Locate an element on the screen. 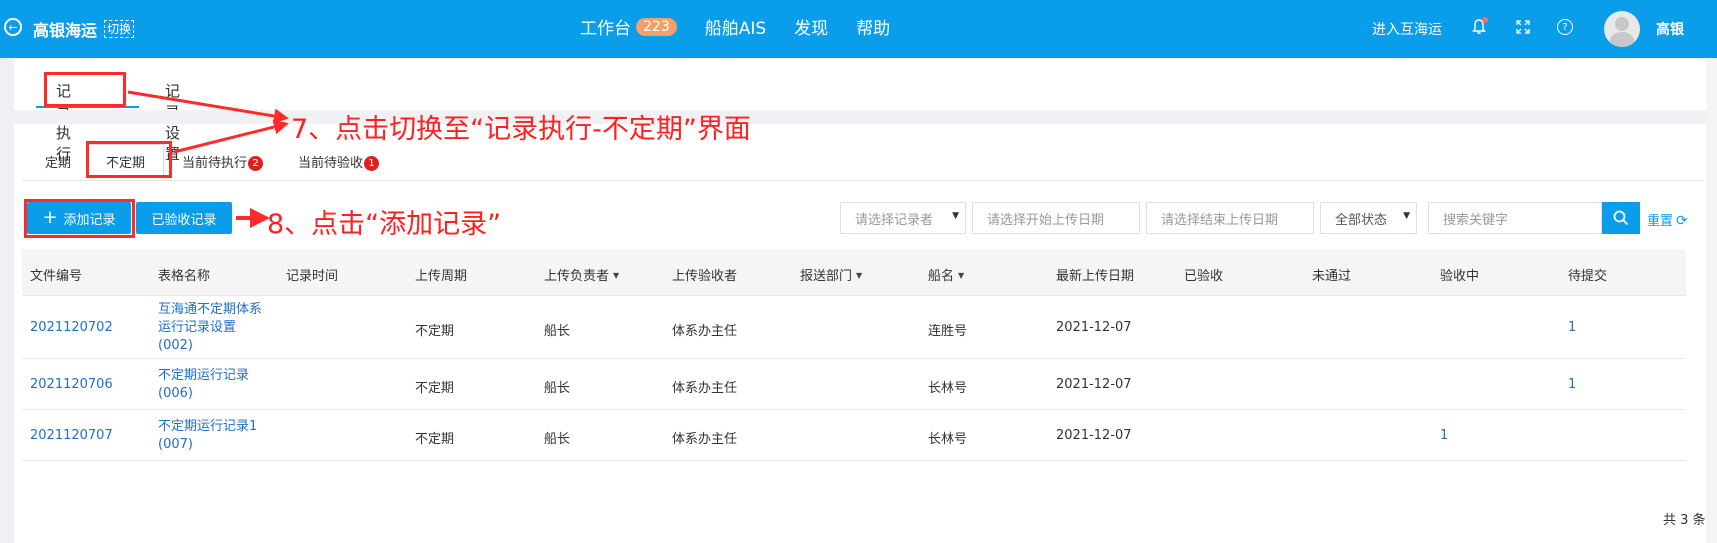  annotation-step-8: 8、点击“添加记录” is located at coordinates (384, 224).